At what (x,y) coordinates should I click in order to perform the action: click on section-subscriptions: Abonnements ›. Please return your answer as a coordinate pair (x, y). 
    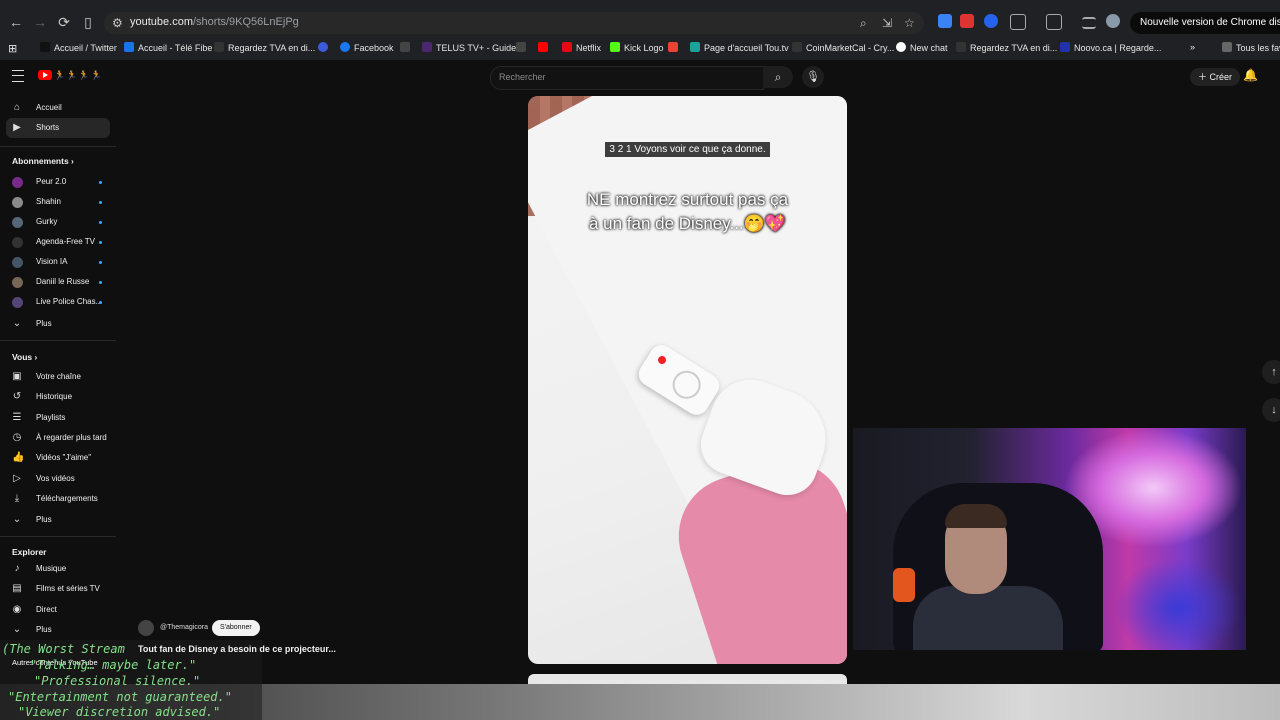
    Looking at the image, I should click on (43, 161).